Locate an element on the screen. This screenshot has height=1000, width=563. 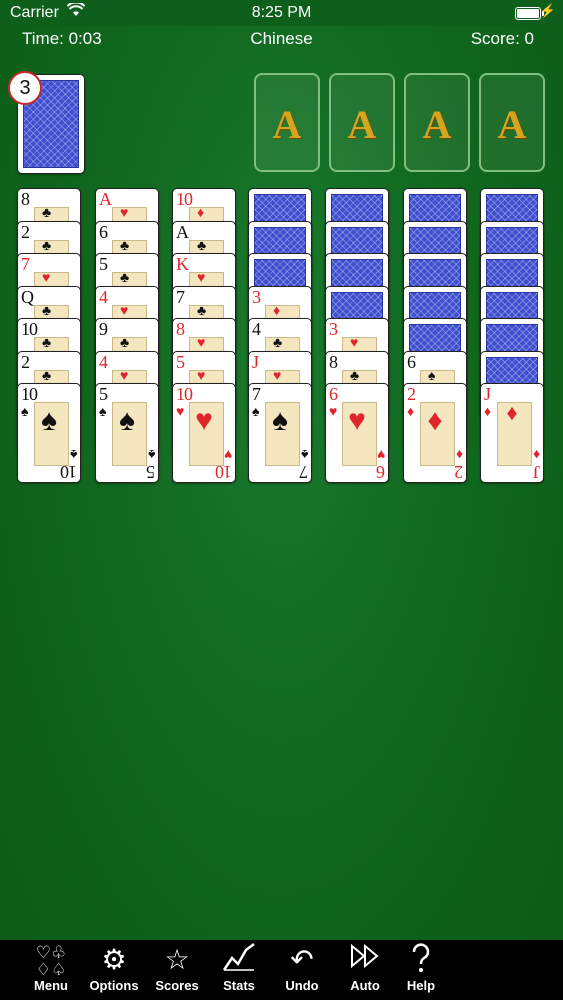
undo-label: Undo is located at coordinates (302, 985).